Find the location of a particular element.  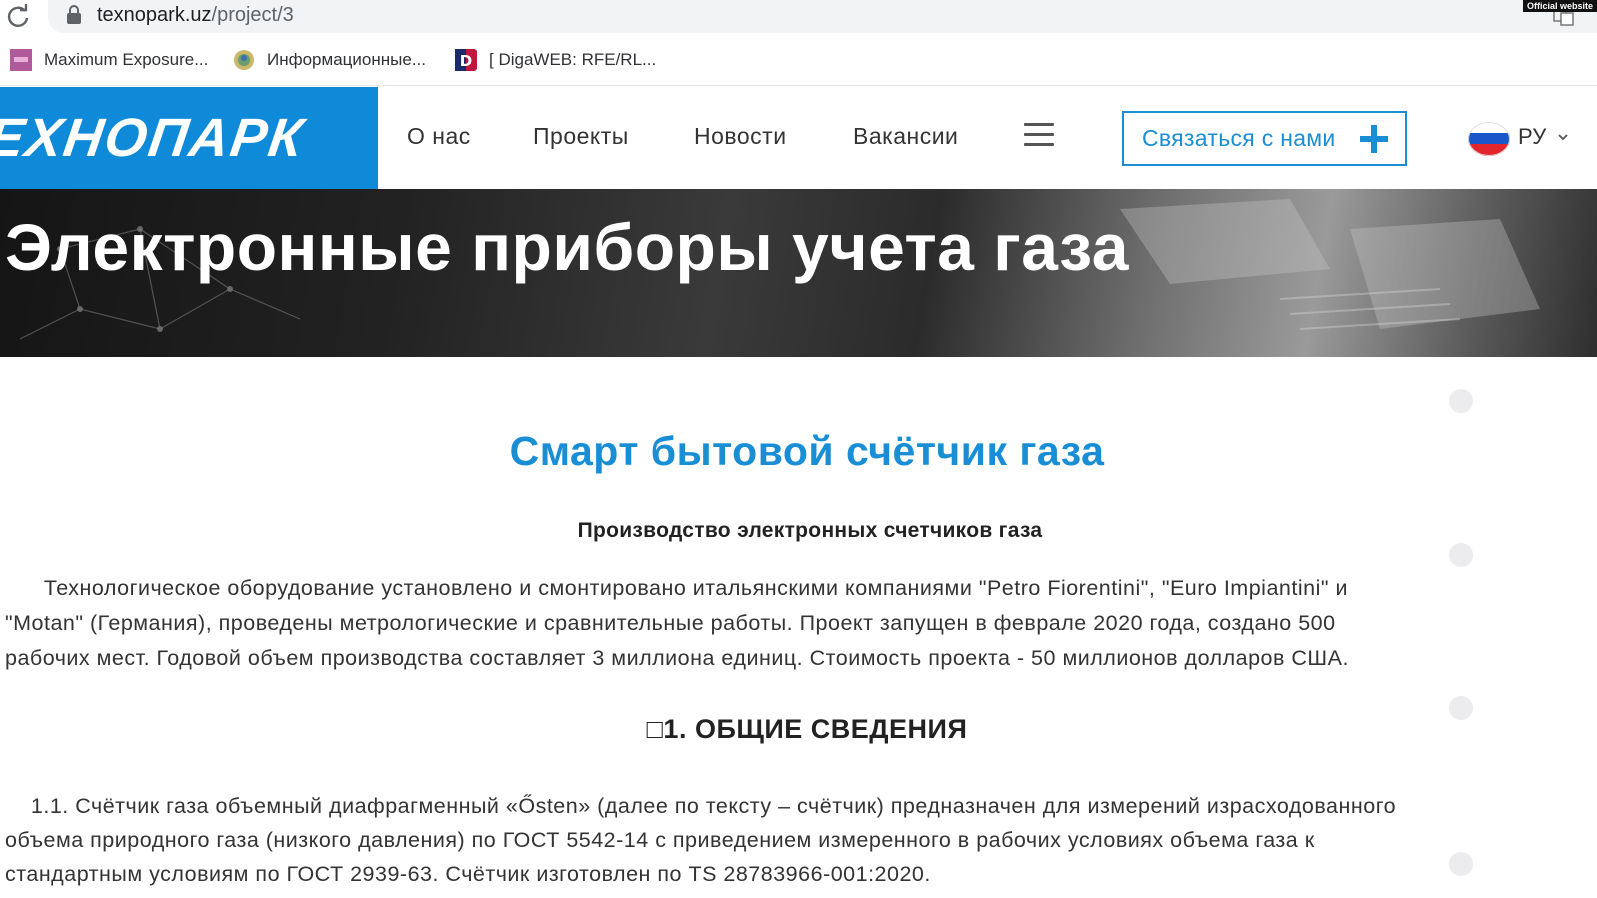

browser-address-bar: texnopark.uz/project/3 Official website is located at coordinates (798, 17).